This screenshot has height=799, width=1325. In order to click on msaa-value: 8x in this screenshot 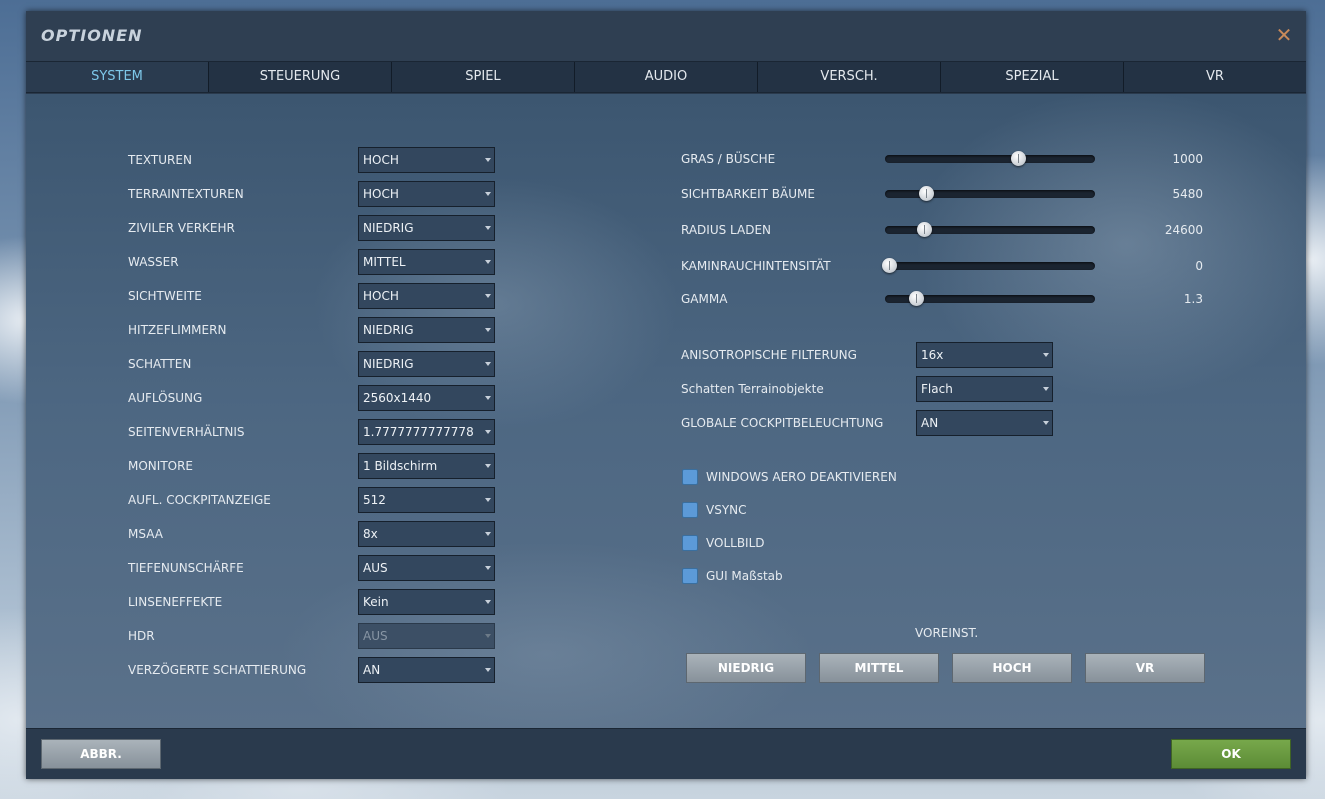, I will do `click(370, 534)`.